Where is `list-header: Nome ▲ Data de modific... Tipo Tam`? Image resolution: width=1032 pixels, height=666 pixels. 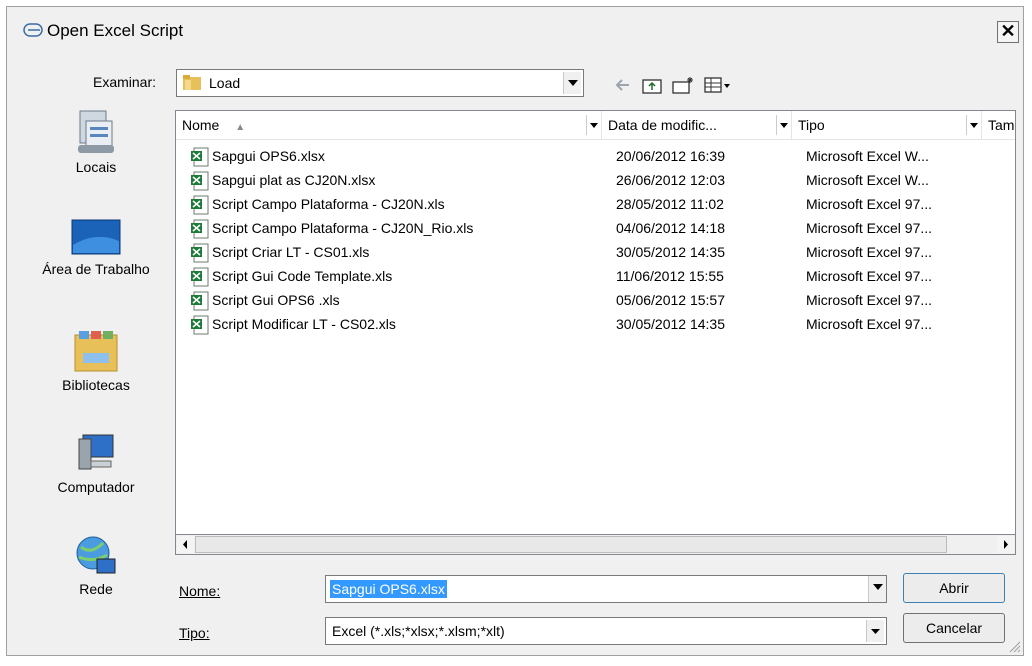
list-header: Nome ▲ Data de modific... Tipo Tam is located at coordinates (595, 125).